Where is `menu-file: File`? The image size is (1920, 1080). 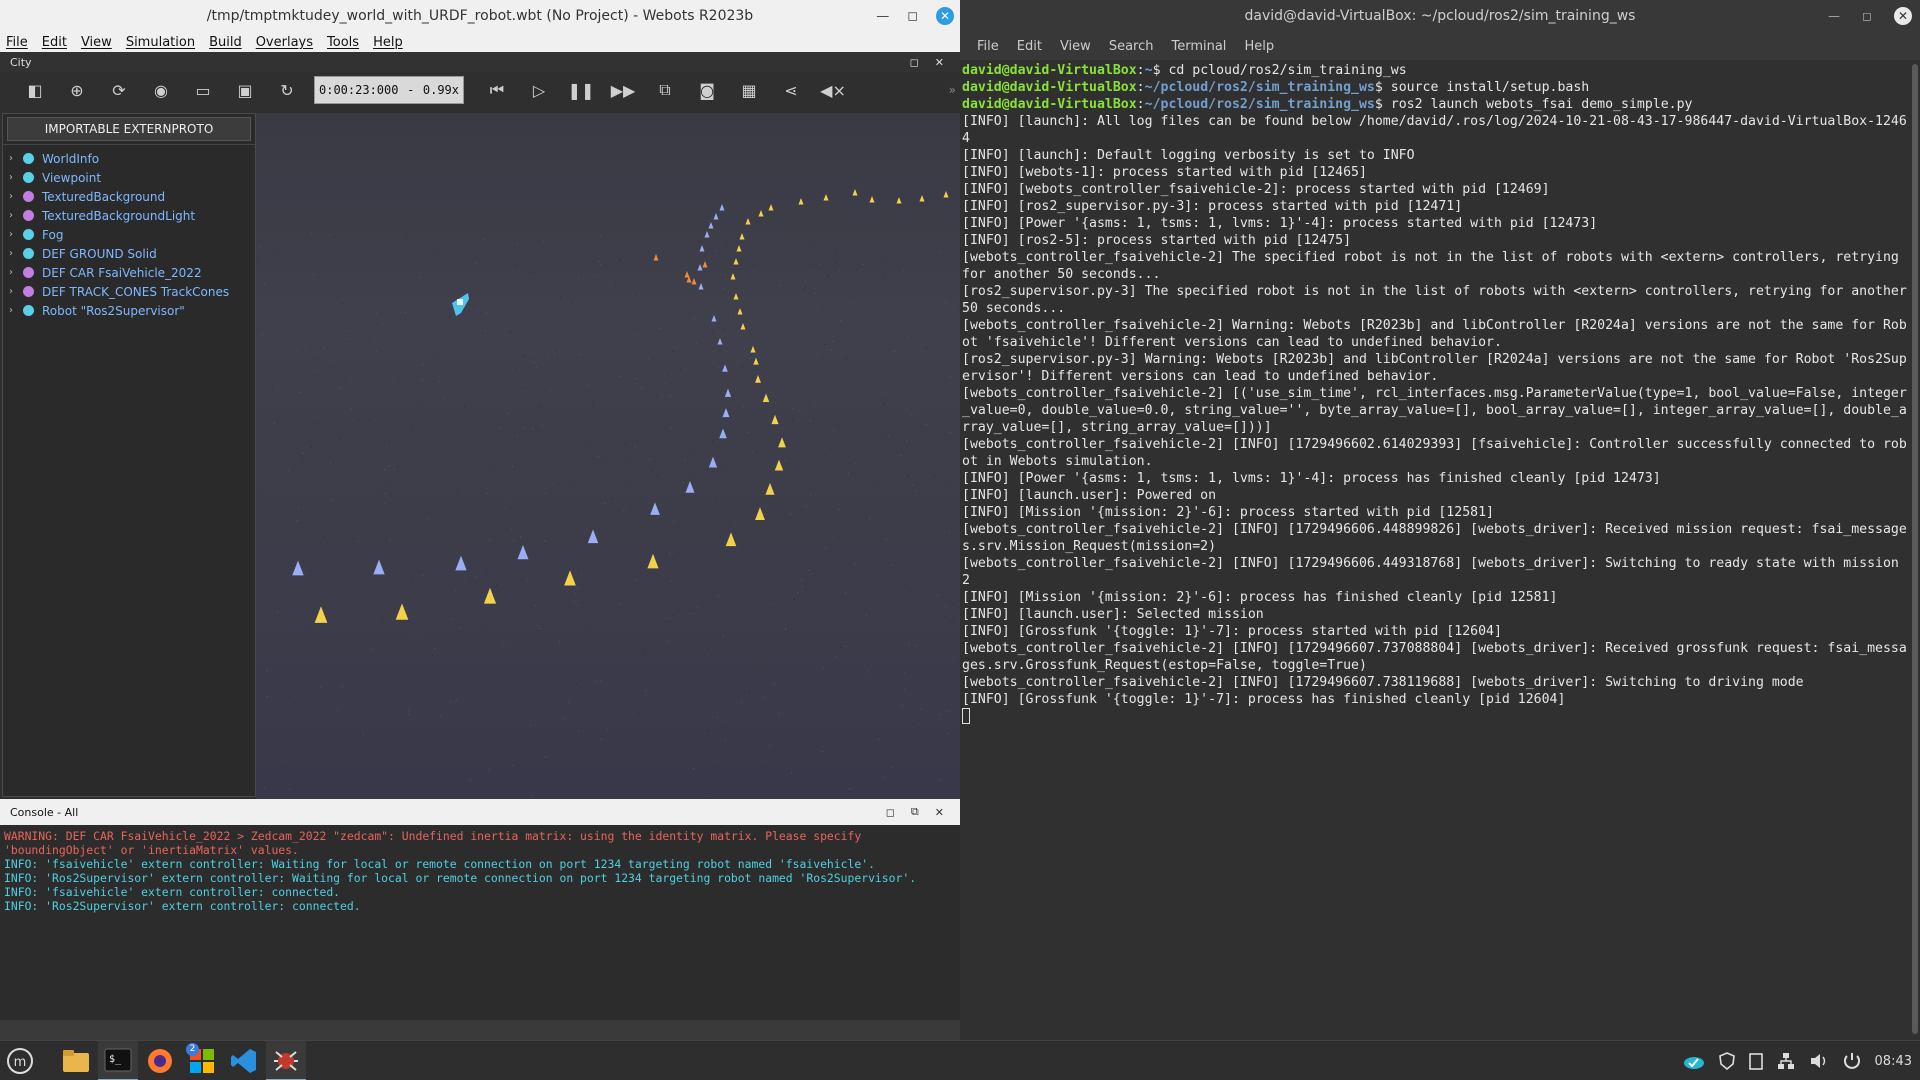 menu-file: File is located at coordinates (17, 42).